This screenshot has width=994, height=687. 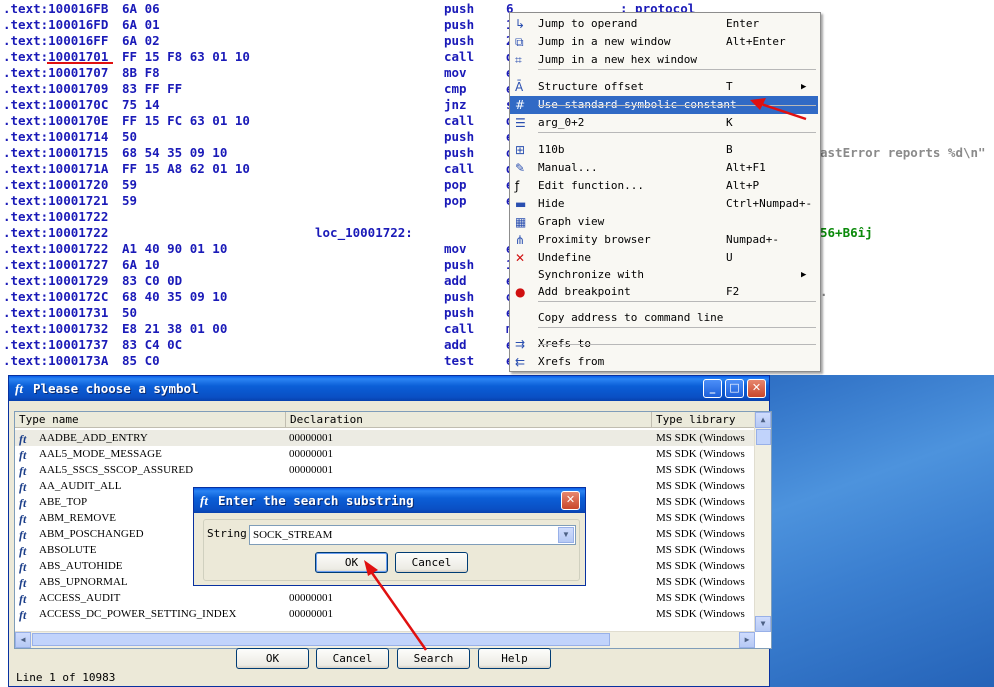 I want to click on listing-line: .text:1000173783 C4 0Cadde, so click(x=258, y=345).